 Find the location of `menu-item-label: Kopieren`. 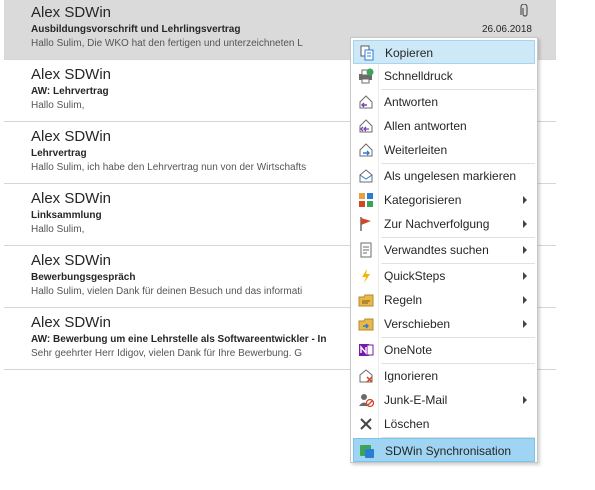

menu-item-label: Kopieren is located at coordinates (409, 53).